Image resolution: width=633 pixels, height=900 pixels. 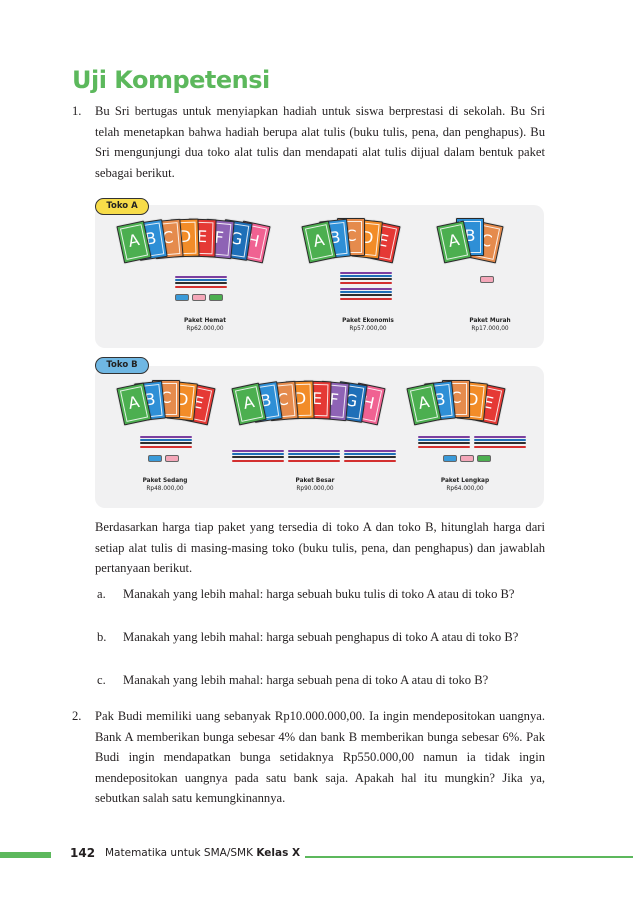 What do you see at coordinates (490, 329) in the screenshot?
I see `package-price: Rp17.000,00` at bounding box center [490, 329].